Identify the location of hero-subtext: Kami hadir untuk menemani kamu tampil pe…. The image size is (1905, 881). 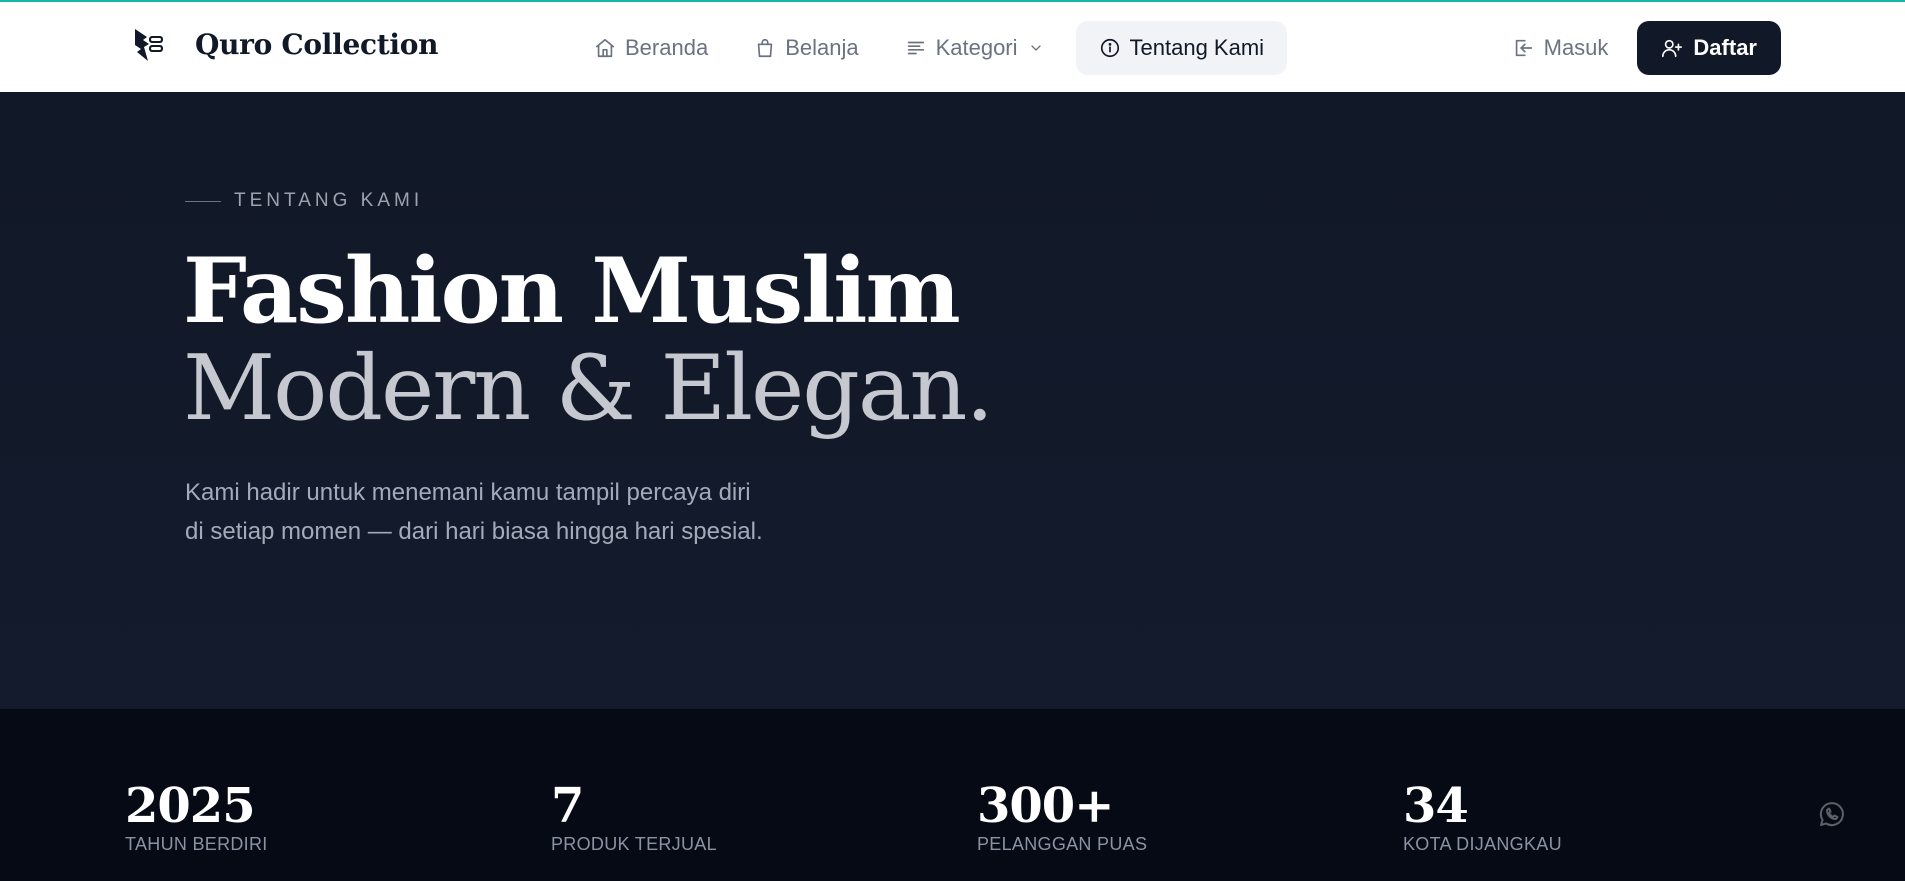
(474, 512).